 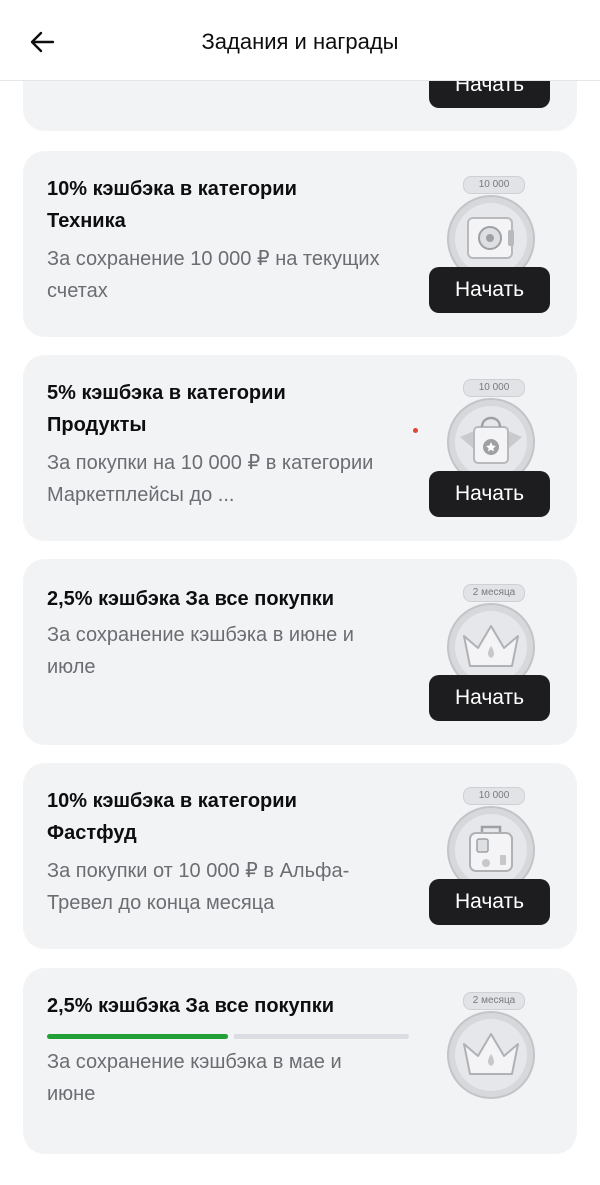 What do you see at coordinates (231, 1036) in the screenshot?
I see `progress-divider` at bounding box center [231, 1036].